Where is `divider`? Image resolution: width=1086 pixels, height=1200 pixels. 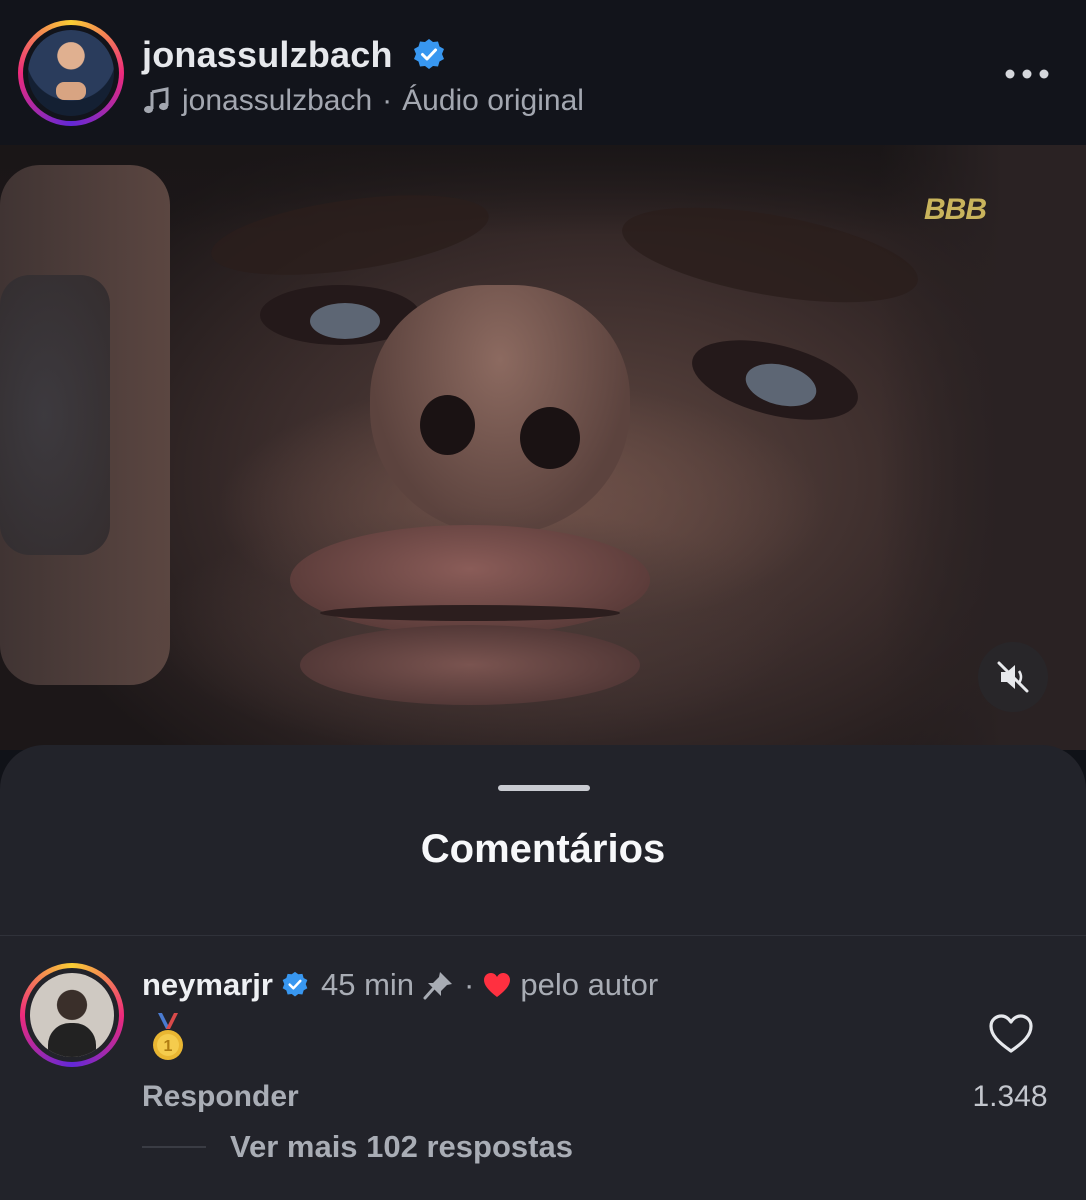
divider is located at coordinates (543, 935).